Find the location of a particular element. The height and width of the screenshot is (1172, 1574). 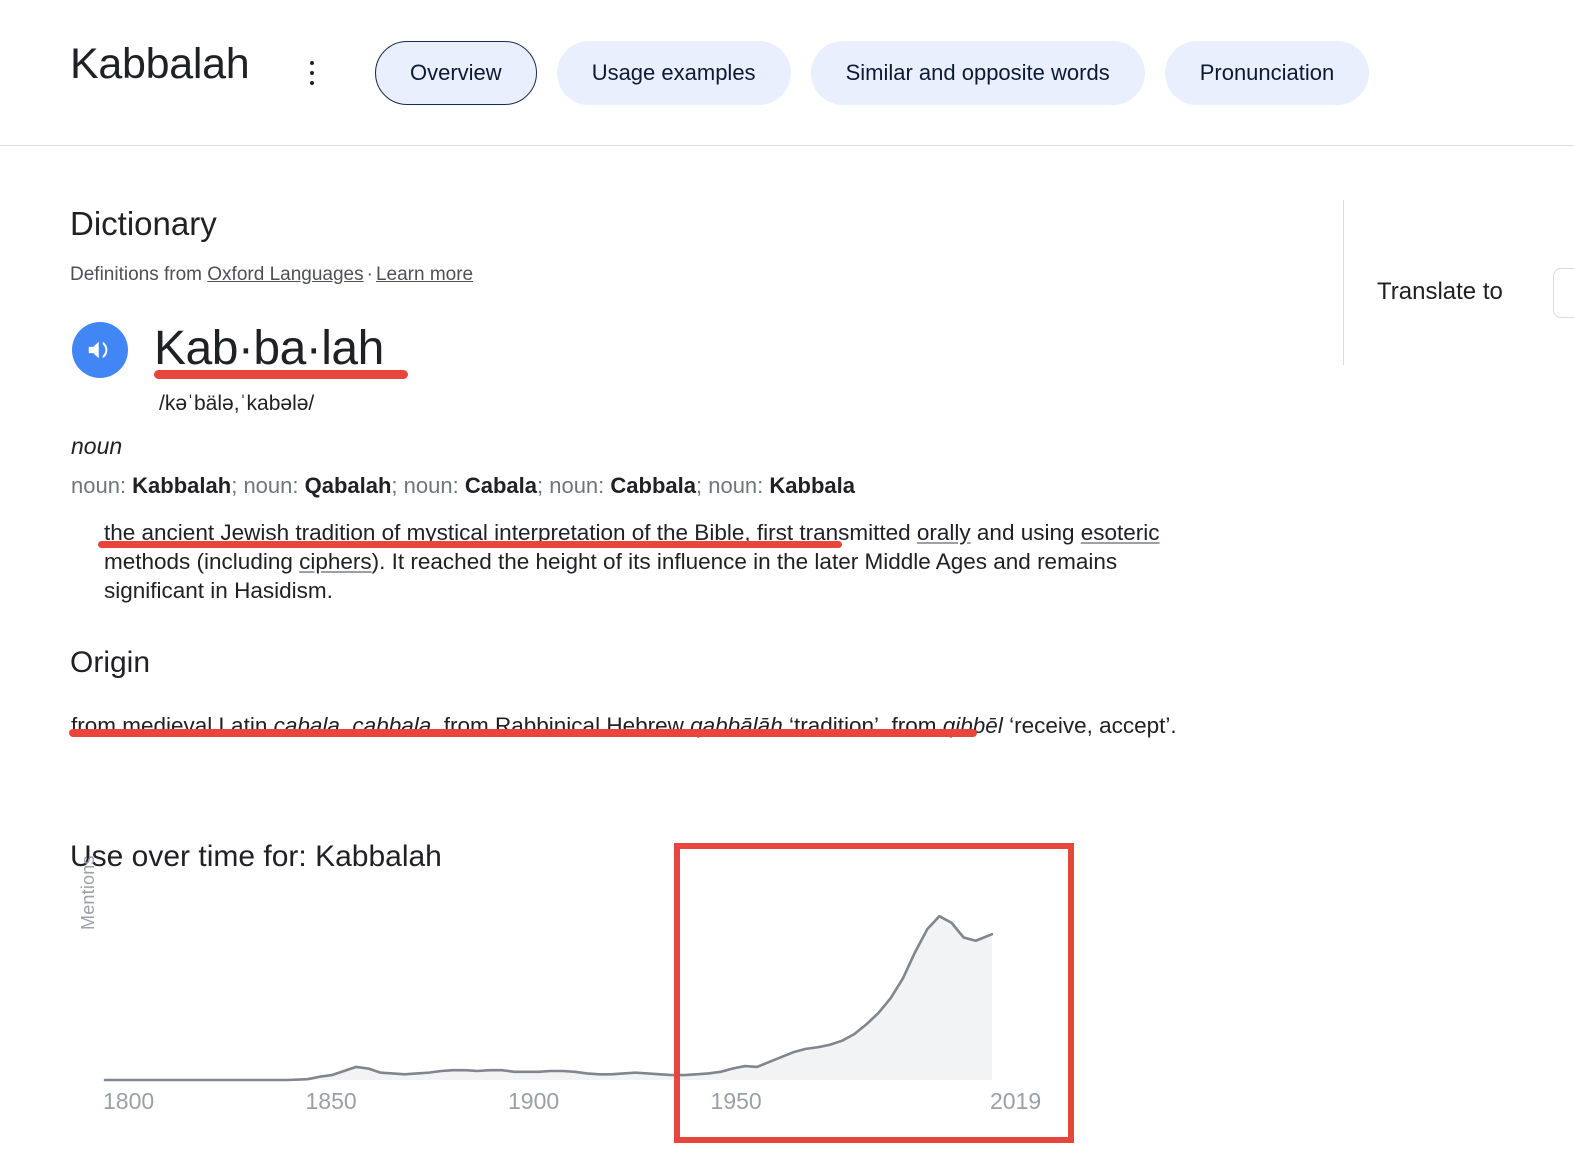

variant-term: Kabbala is located at coordinates (812, 485).